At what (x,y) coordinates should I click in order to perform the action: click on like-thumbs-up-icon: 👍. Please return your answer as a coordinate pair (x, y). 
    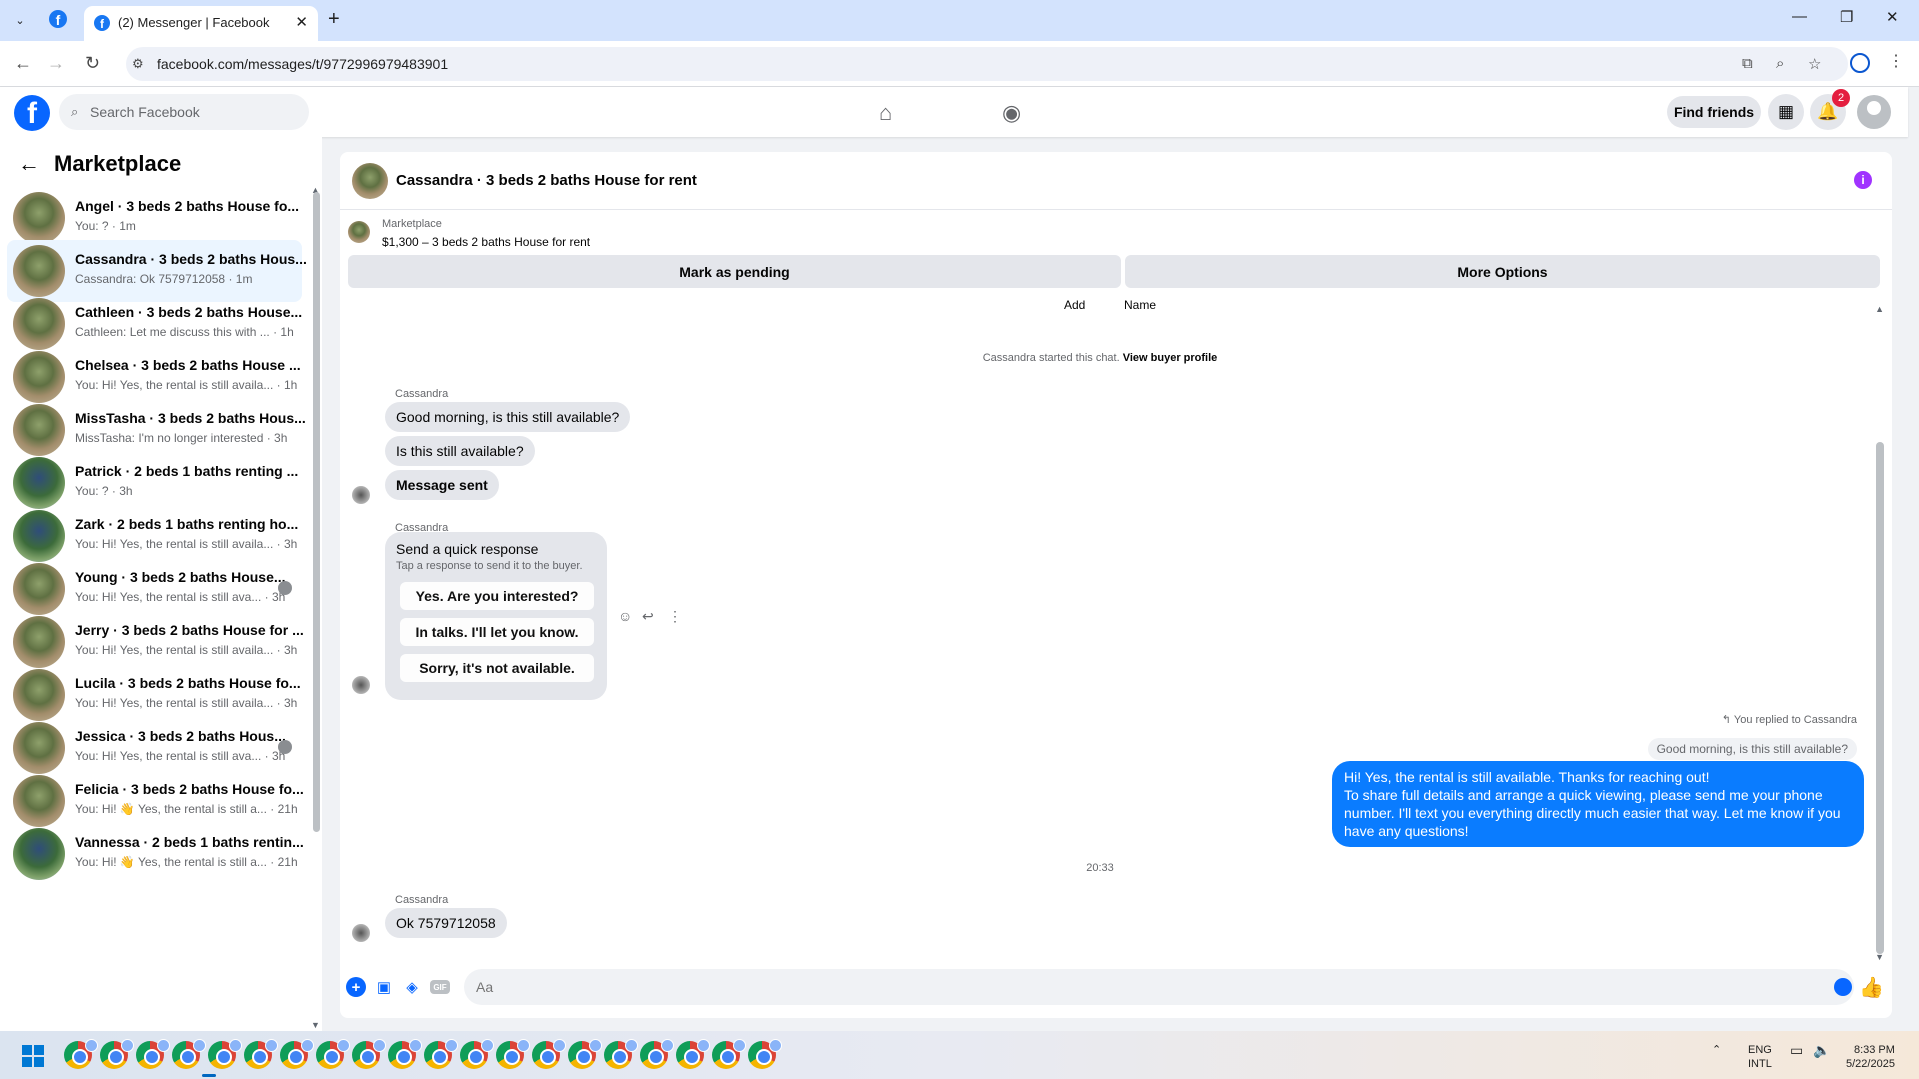
    Looking at the image, I should click on (1871, 987).